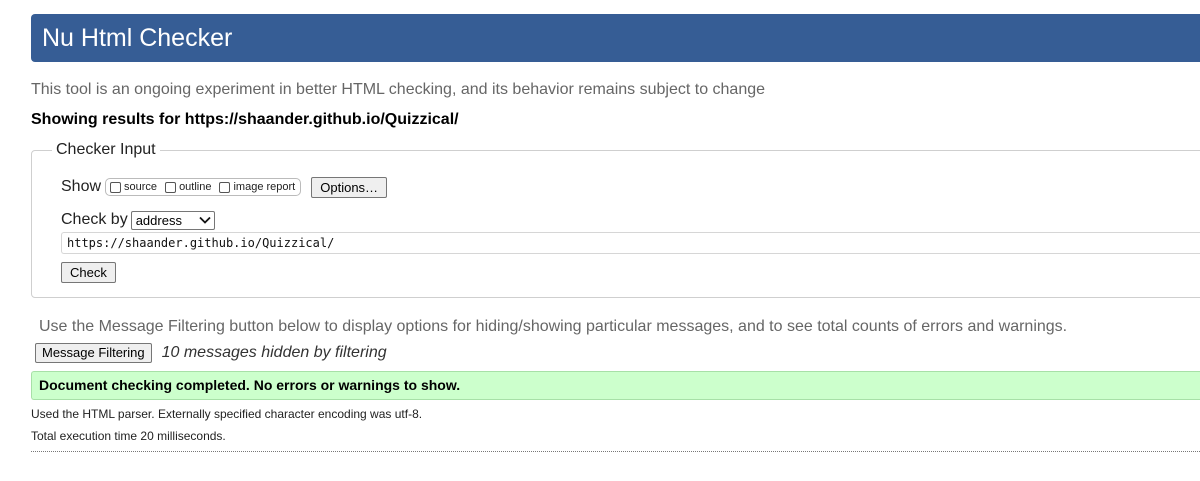  I want to click on execution-time-note: Total execution time 20 milliseconds., so click(128, 436).